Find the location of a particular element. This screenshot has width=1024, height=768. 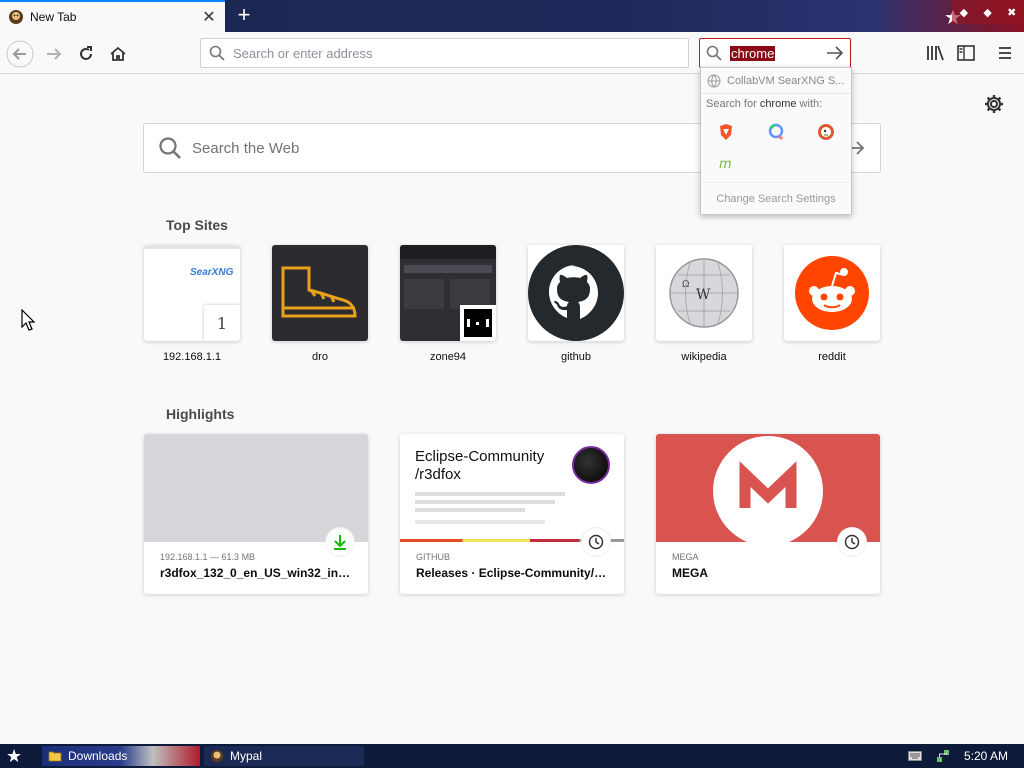

download-icon is located at coordinates (340, 542).